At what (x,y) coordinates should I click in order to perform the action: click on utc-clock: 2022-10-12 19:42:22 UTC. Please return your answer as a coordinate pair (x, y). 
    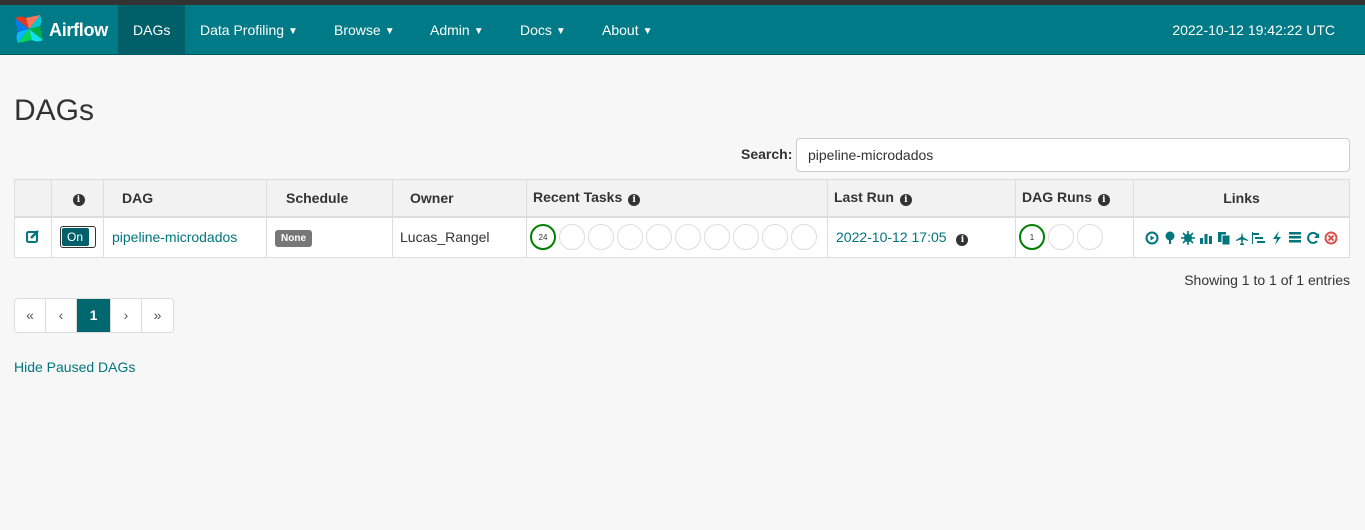
    Looking at the image, I should click on (1253, 30).